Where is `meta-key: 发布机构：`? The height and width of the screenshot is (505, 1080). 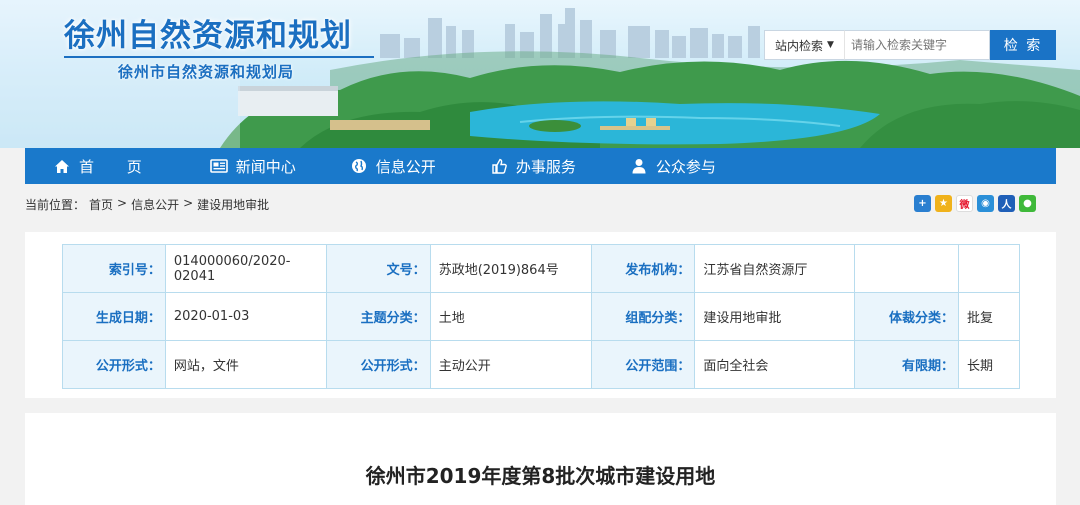 meta-key: 发布机构： is located at coordinates (643, 268).